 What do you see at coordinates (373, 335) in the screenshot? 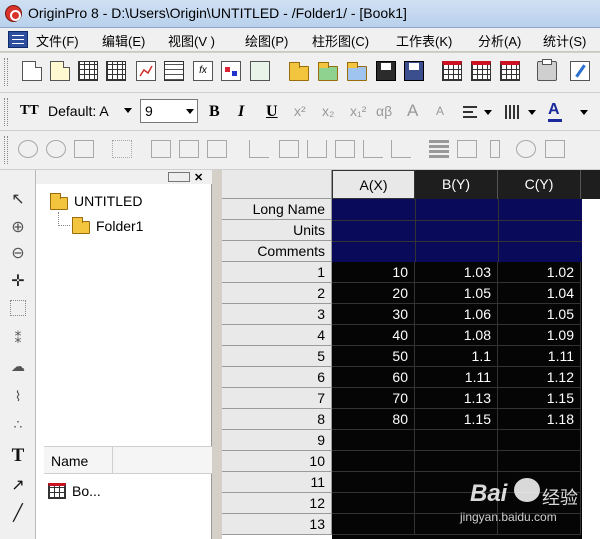
I see `table-cell: 40` at bounding box center [373, 335].